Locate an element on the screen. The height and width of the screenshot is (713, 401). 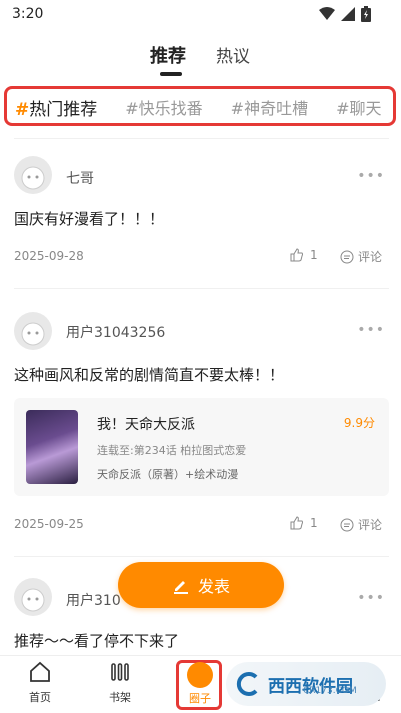
watermark-logo: 西西软件园 CR173.COM is located at coordinates (306, 684).